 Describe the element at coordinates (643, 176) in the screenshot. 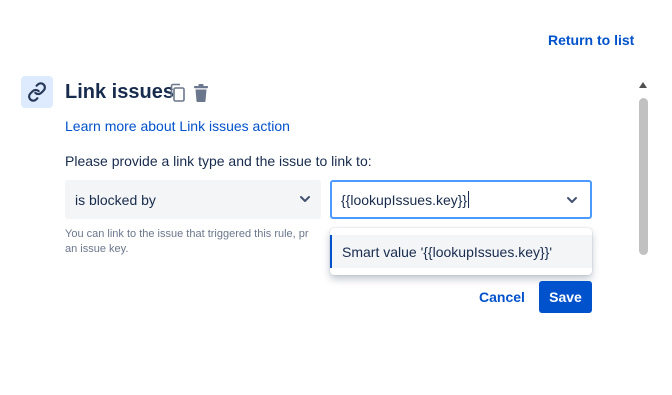

I see `scrollbar-thumb` at that location.